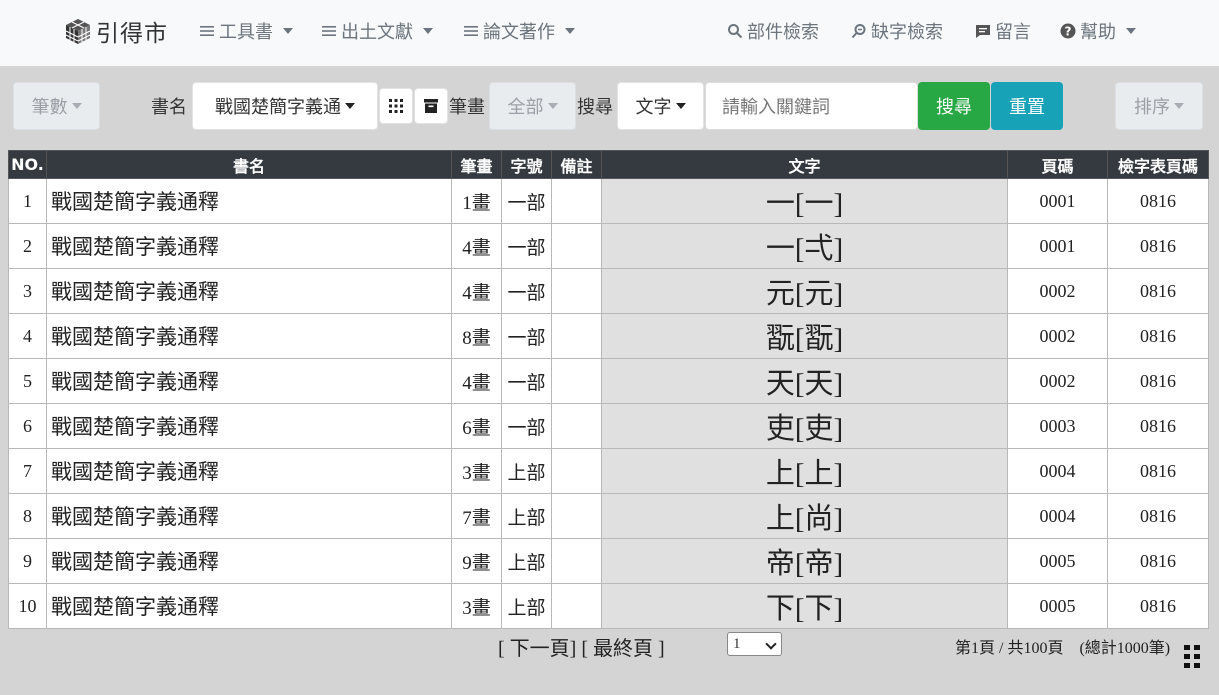 The width and height of the screenshot is (1219, 695). Describe the element at coordinates (1057, 426) in the screenshot. I see `cell-page: 0003` at that location.